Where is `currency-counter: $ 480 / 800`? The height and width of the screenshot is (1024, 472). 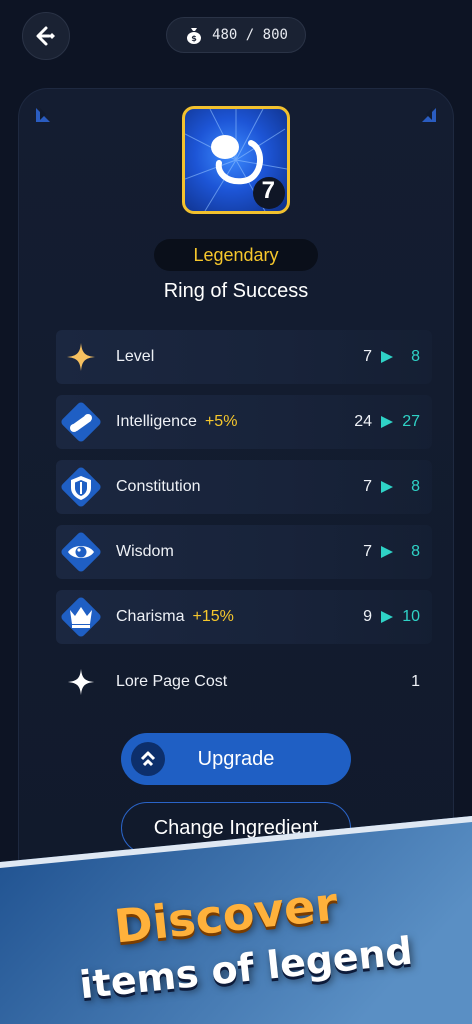 currency-counter: $ 480 / 800 is located at coordinates (236, 35).